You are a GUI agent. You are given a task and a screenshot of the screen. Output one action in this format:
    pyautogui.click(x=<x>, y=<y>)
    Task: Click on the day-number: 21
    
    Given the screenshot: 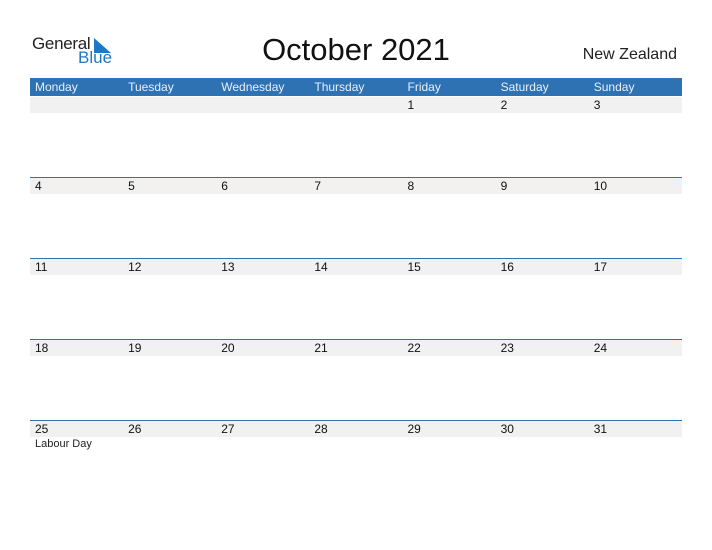 What is the action you would take?
    pyautogui.click(x=321, y=348)
    